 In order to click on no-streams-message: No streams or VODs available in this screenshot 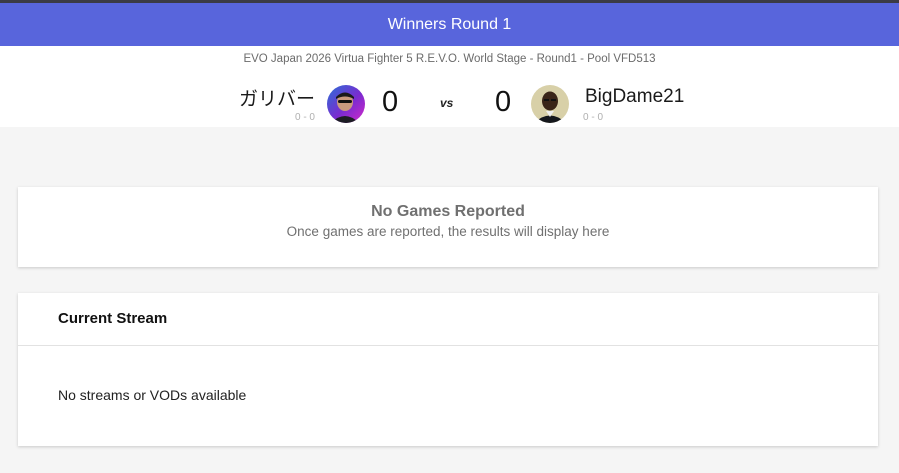, I will do `click(152, 395)`.